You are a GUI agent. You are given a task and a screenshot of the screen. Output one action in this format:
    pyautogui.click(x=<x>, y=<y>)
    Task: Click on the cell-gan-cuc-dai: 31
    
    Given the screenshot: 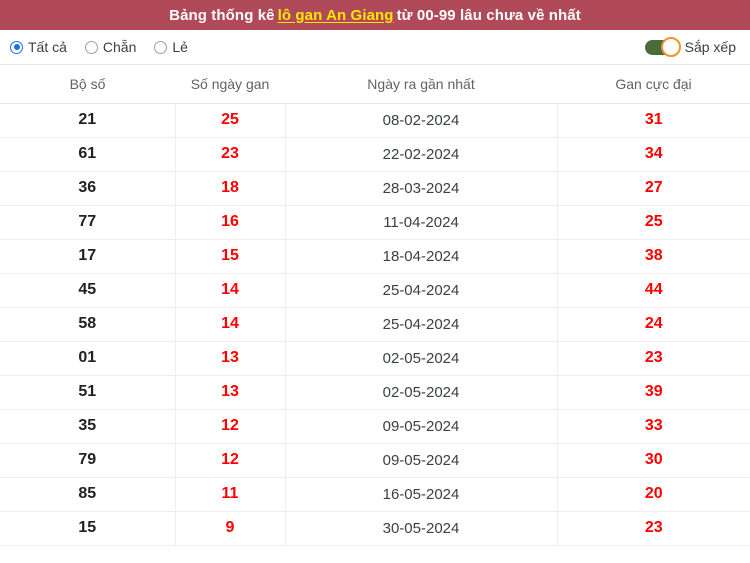 What is the action you would take?
    pyautogui.click(x=653, y=120)
    